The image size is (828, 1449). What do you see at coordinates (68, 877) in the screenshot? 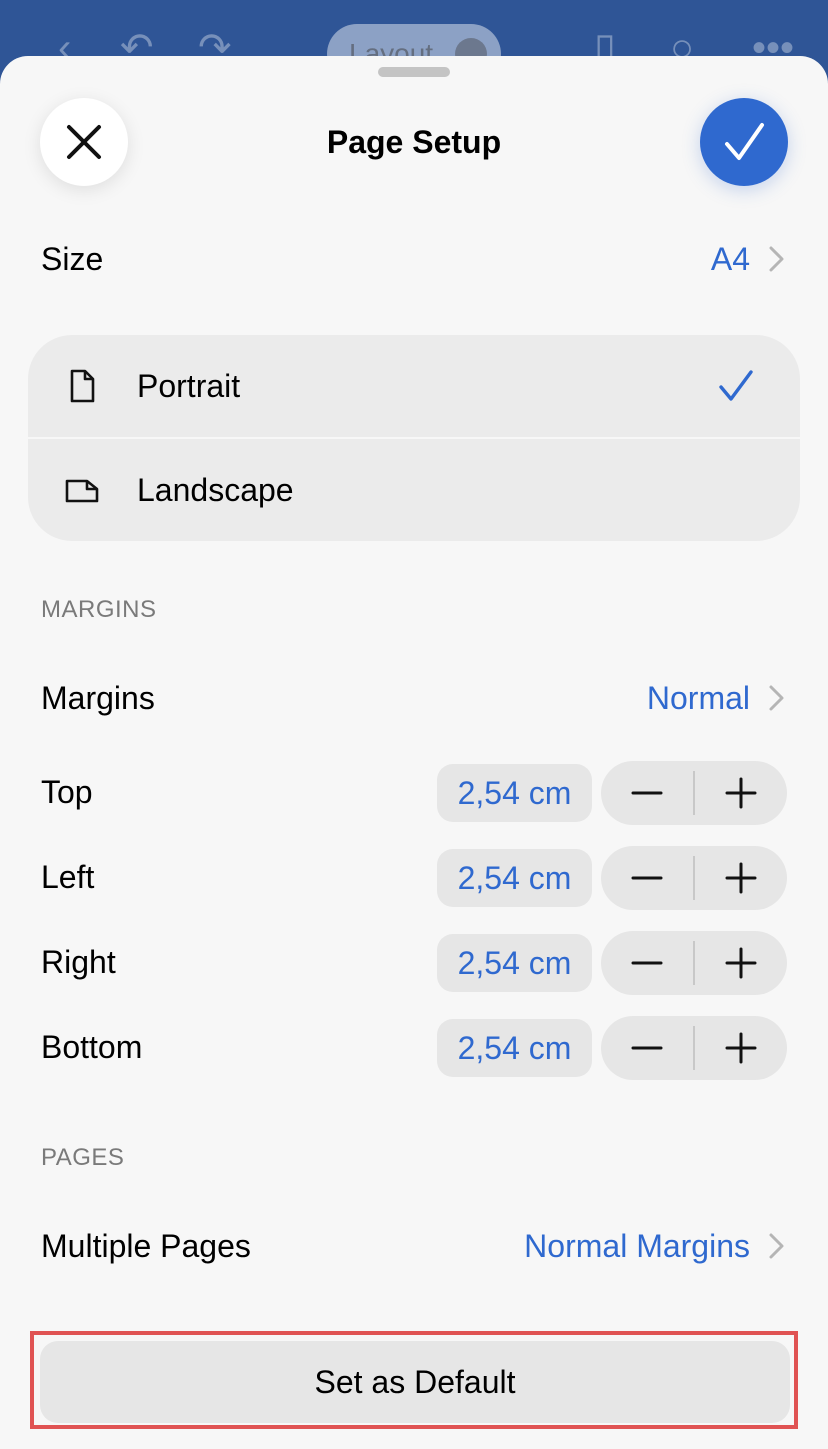
I see `margin-left-label: Left` at bounding box center [68, 877].